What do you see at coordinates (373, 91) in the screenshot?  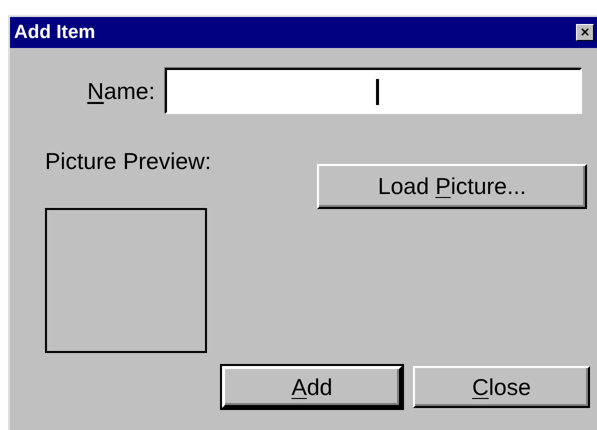 I see `name-field` at bounding box center [373, 91].